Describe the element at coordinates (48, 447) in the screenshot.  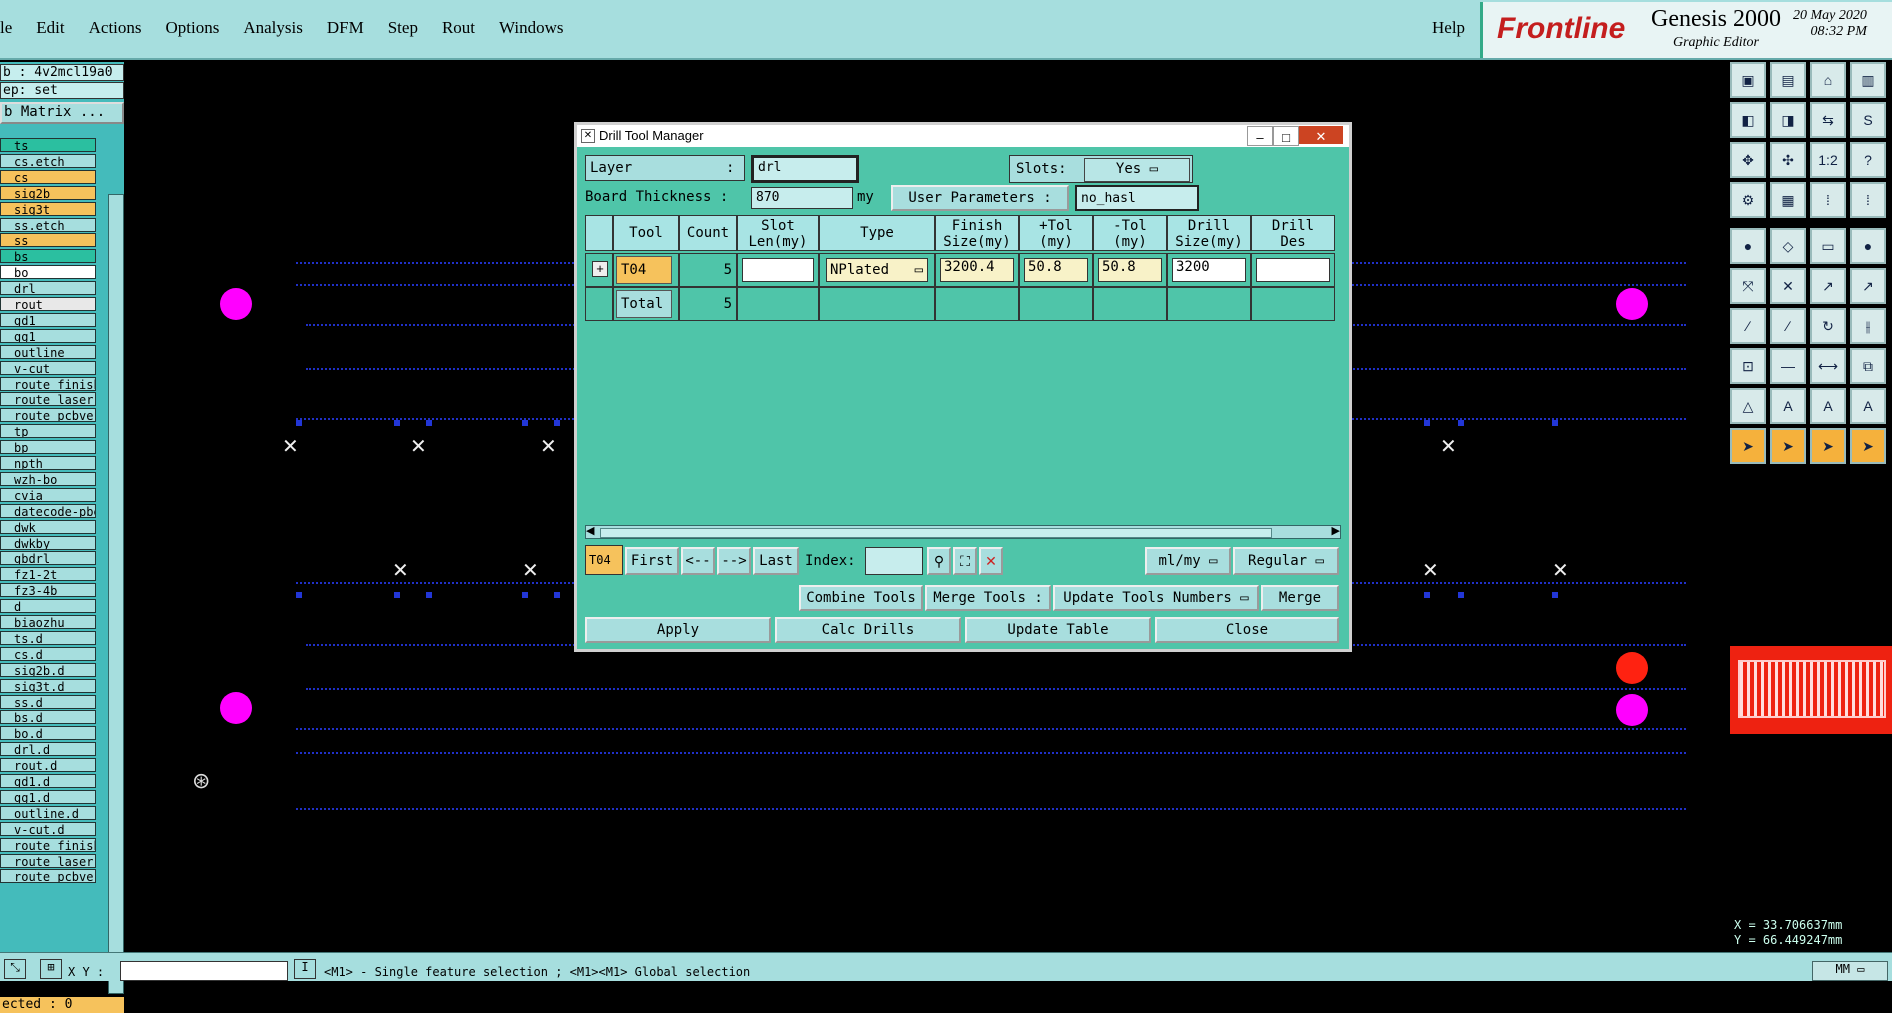
I see `layer-item: bp` at that location.